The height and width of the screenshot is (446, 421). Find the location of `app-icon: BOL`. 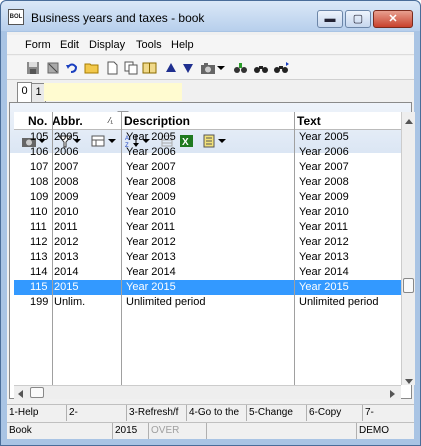

app-icon: BOL is located at coordinates (16, 17).